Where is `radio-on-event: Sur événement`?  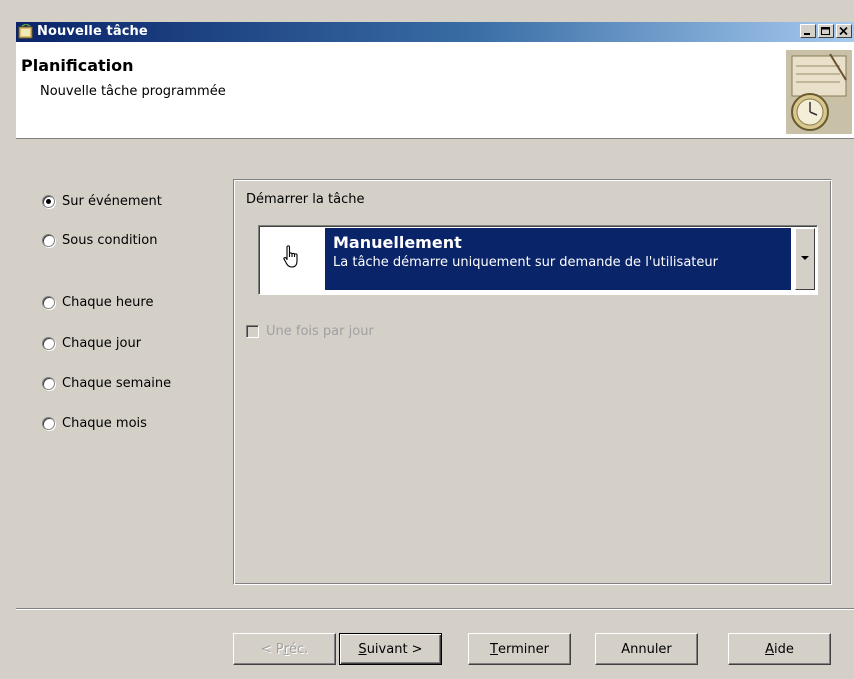
radio-on-event: Sur événement is located at coordinates (102, 201).